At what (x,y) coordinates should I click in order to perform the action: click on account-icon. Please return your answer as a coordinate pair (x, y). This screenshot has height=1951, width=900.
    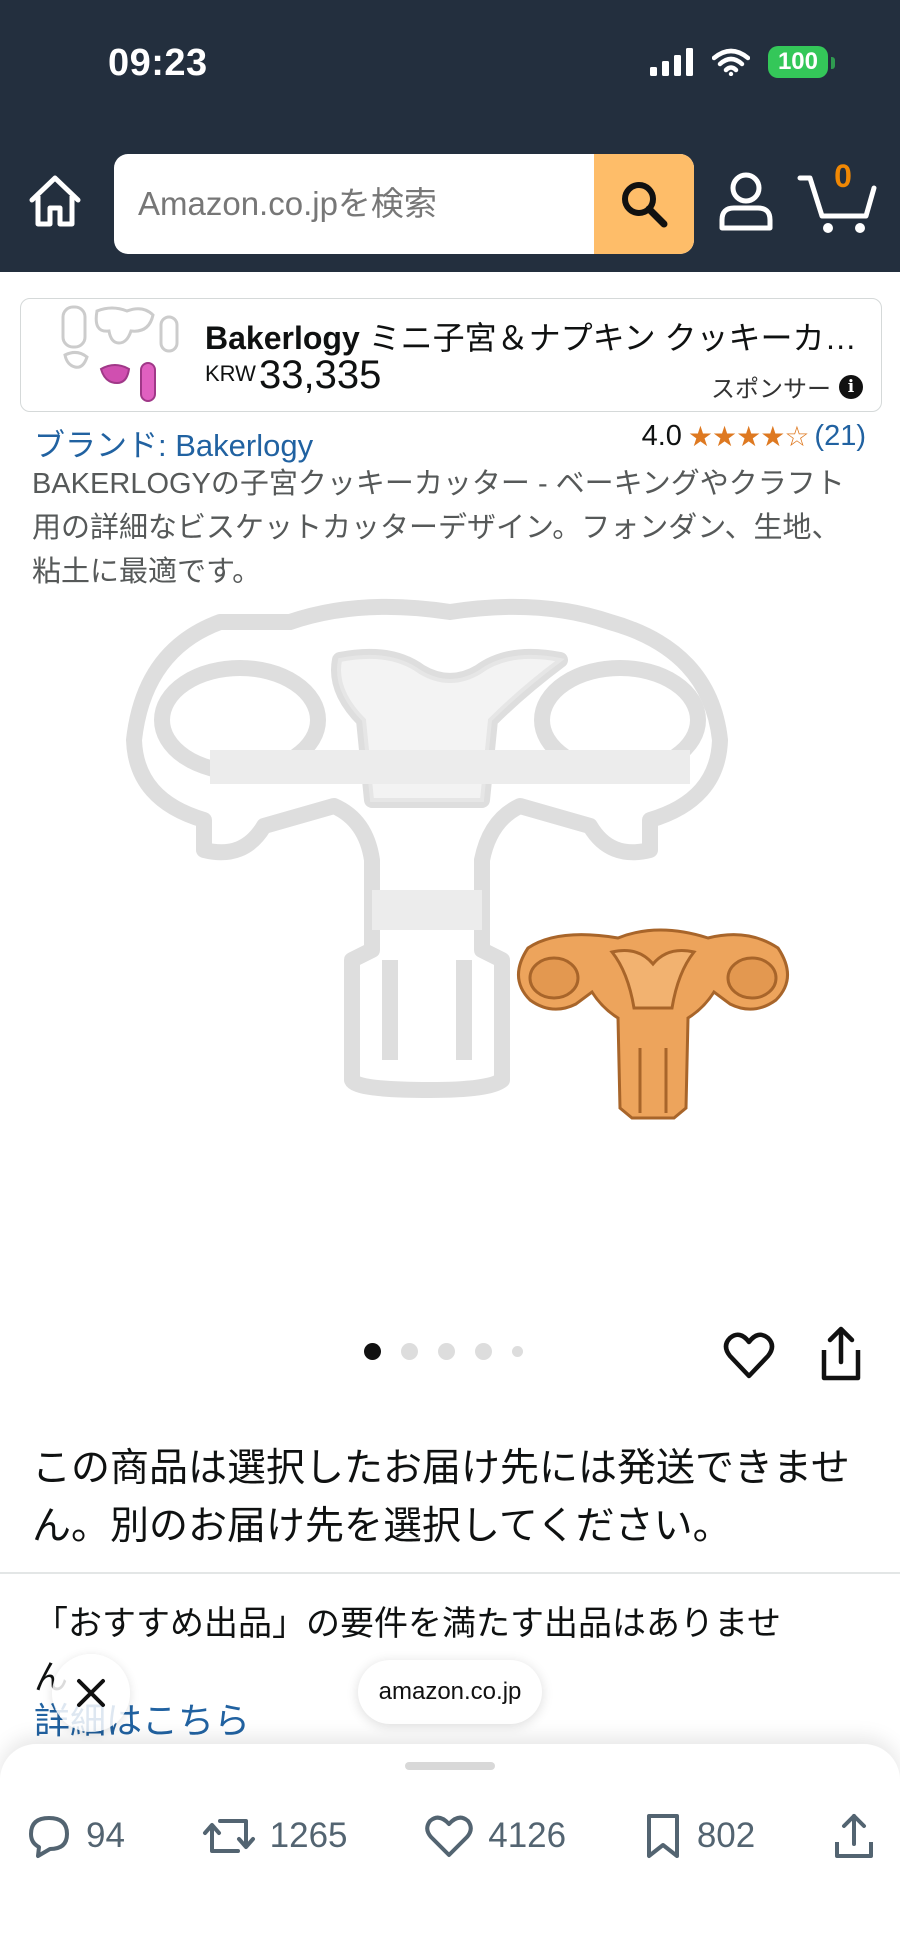
    Looking at the image, I should click on (746, 201).